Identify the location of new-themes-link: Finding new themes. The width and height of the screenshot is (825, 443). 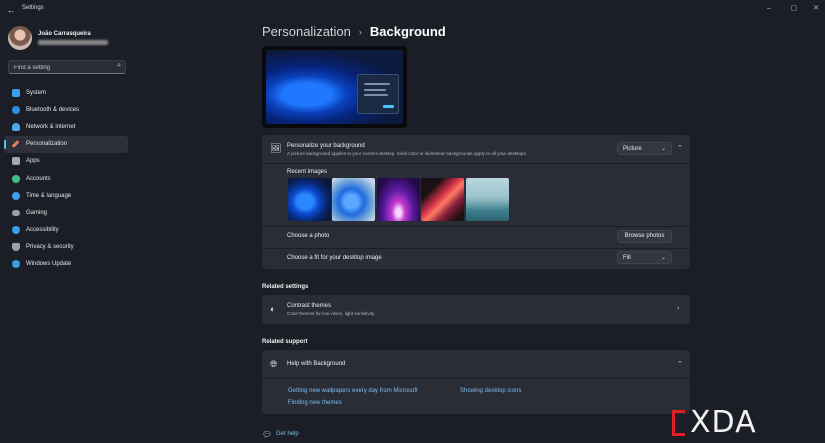
(315, 403).